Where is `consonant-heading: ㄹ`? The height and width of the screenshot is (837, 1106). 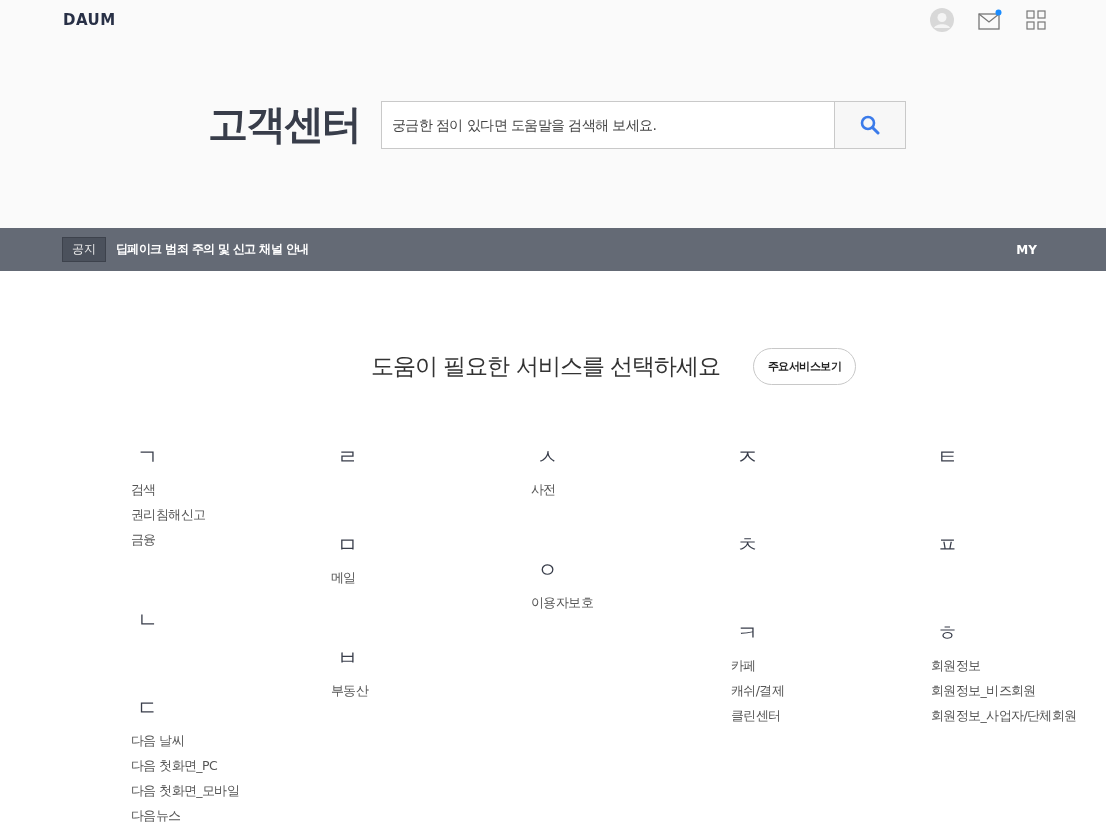
consonant-heading: ㄹ is located at coordinates (347, 457).